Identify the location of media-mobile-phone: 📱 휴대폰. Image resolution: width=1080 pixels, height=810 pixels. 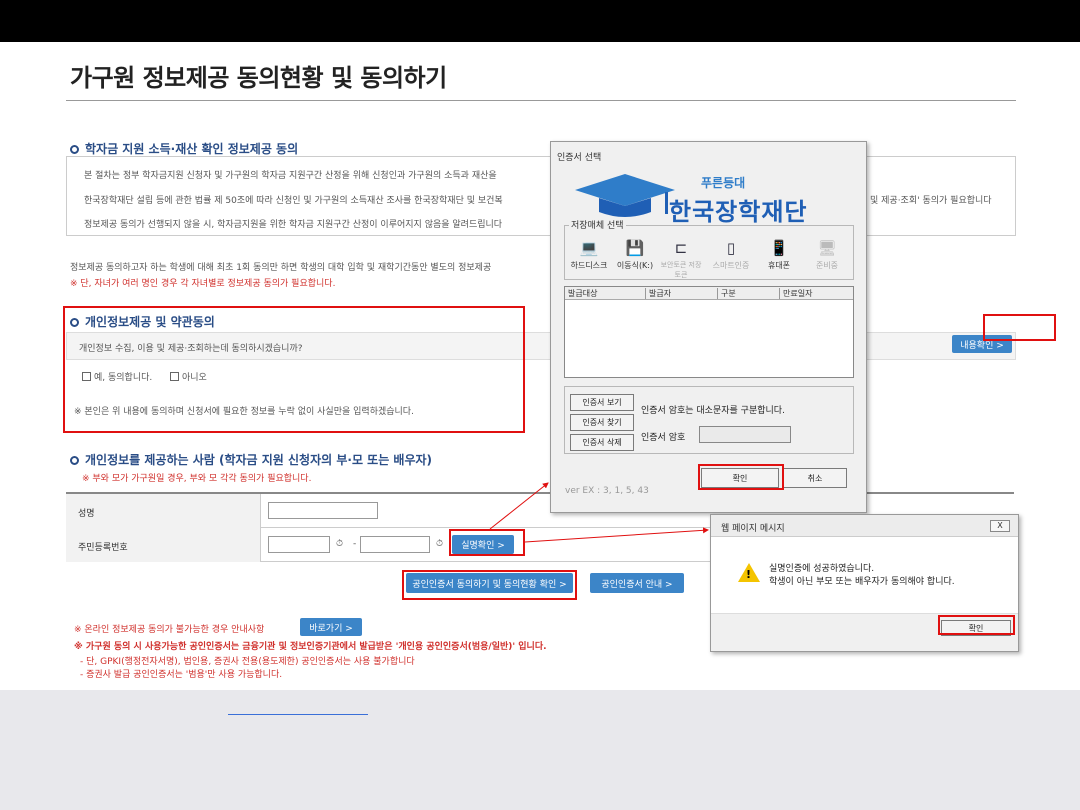
(779, 254).